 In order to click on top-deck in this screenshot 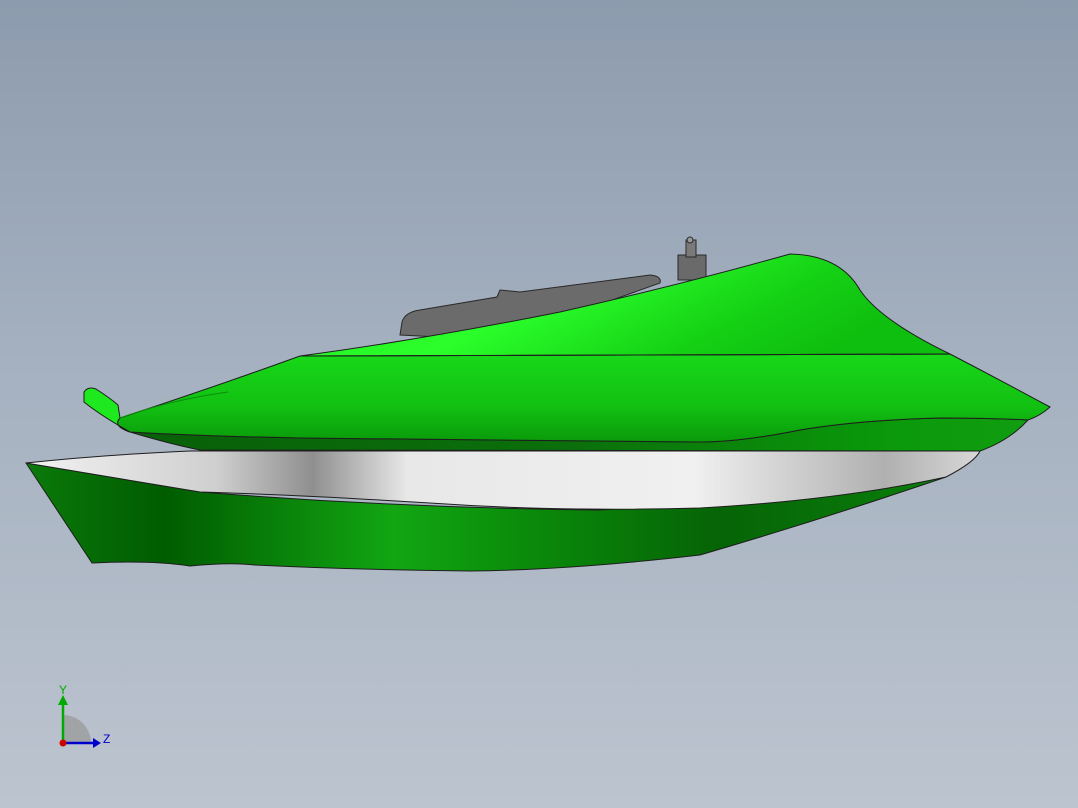, I will do `click(625, 305)`.